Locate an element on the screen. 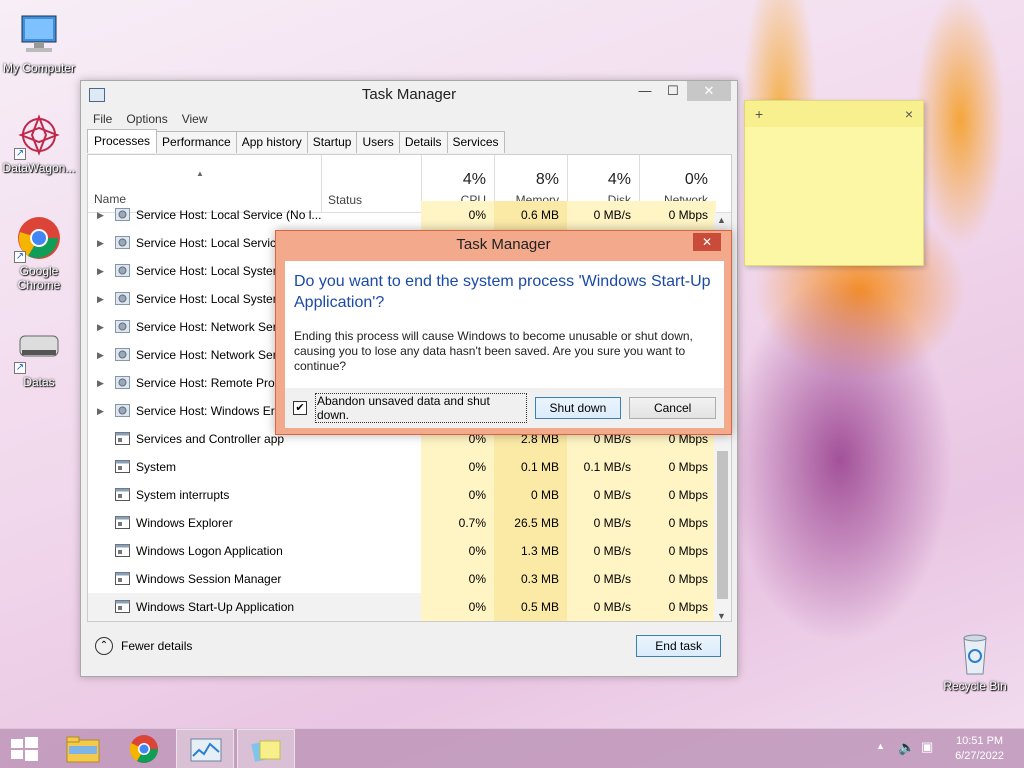  desktop-icon-label: My Computer is located at coordinates (39, 68).